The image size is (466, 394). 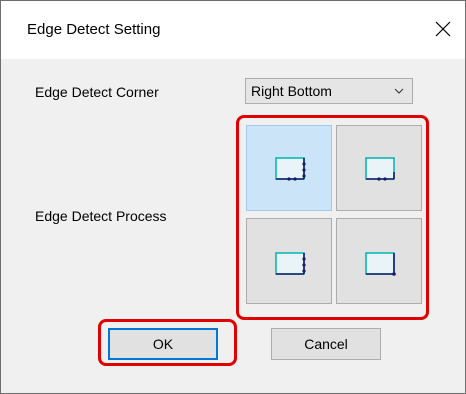 I want to click on process-option-corner-left-scan, so click(x=379, y=168).